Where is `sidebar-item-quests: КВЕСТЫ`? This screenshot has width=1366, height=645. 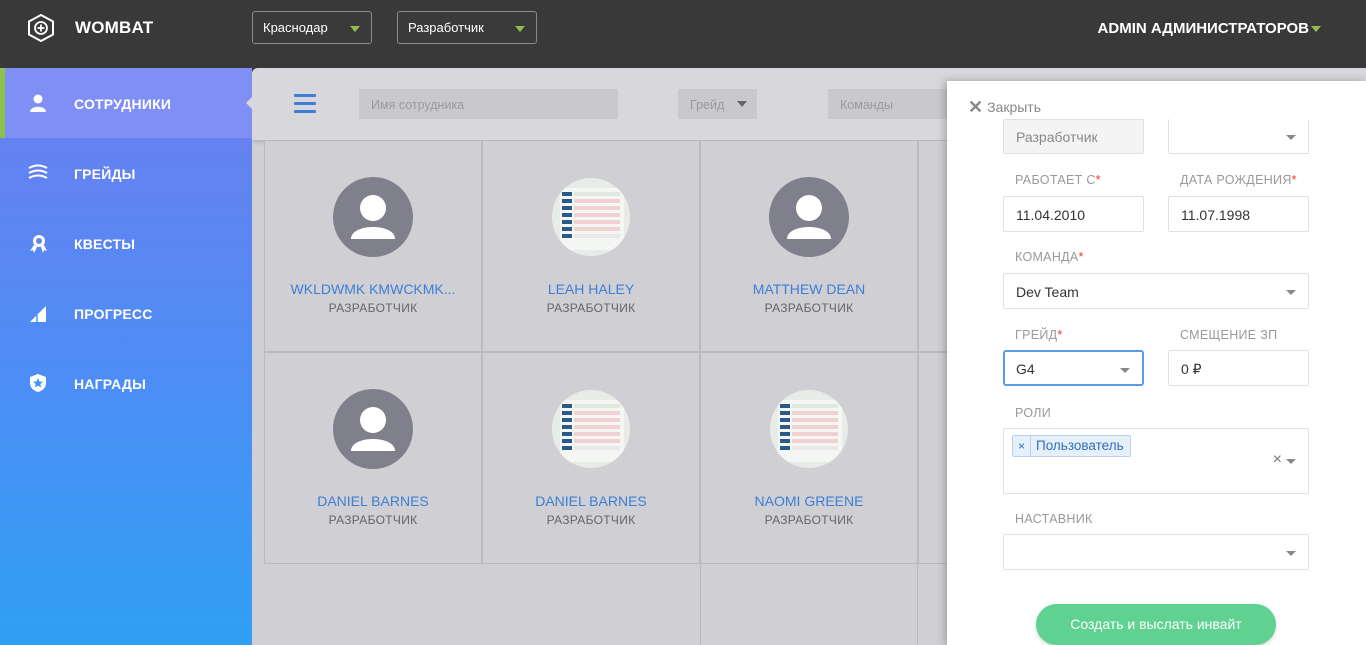 sidebar-item-quests: КВЕСТЫ is located at coordinates (126, 243).